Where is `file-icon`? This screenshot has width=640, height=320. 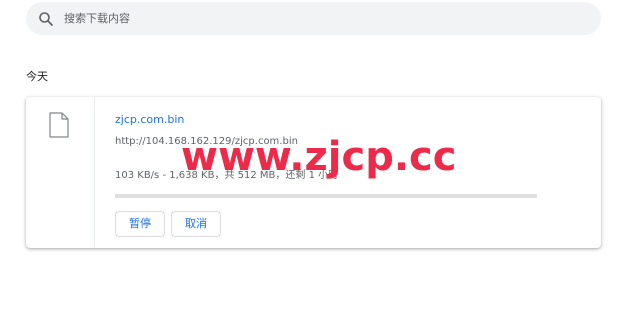
file-icon is located at coordinates (59, 125).